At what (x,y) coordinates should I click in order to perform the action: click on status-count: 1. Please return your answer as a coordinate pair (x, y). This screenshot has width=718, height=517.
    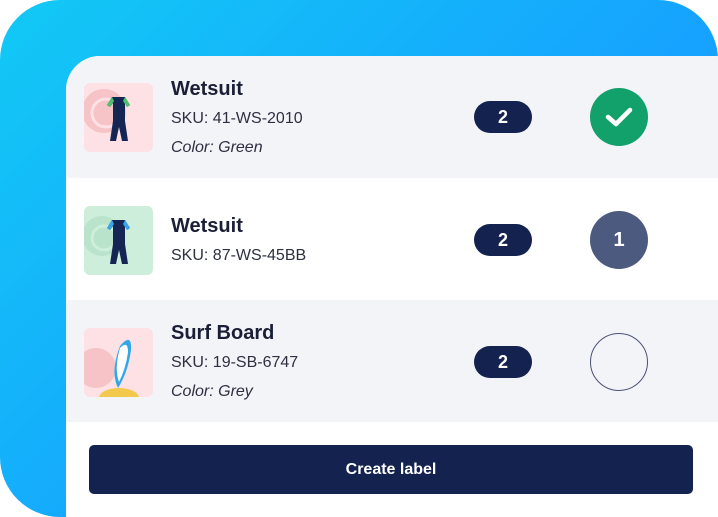
    Looking at the image, I should click on (619, 240).